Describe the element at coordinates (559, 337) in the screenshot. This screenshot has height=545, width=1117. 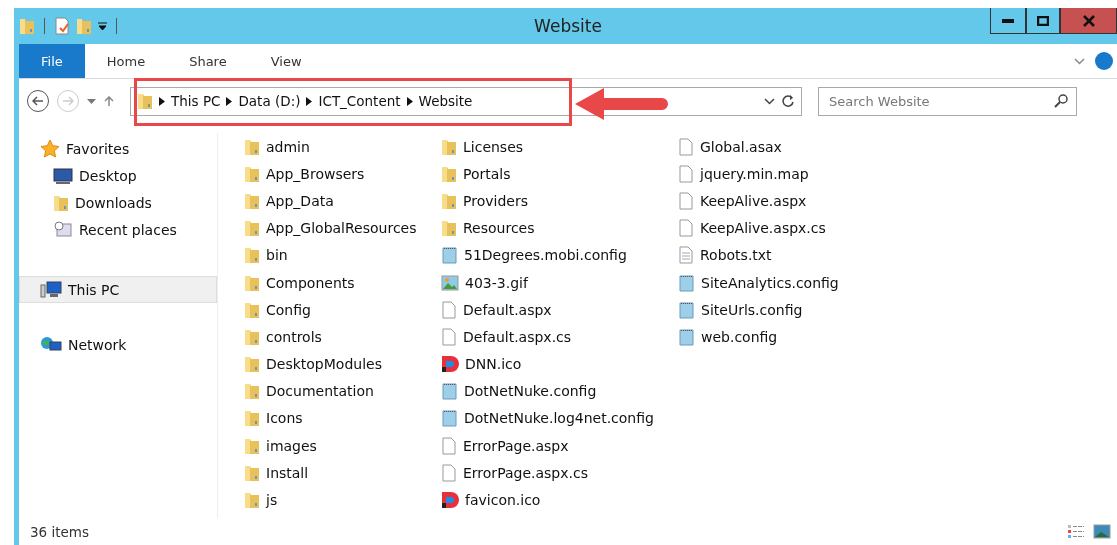
I see `file-item: Default.aspx.cs` at that location.